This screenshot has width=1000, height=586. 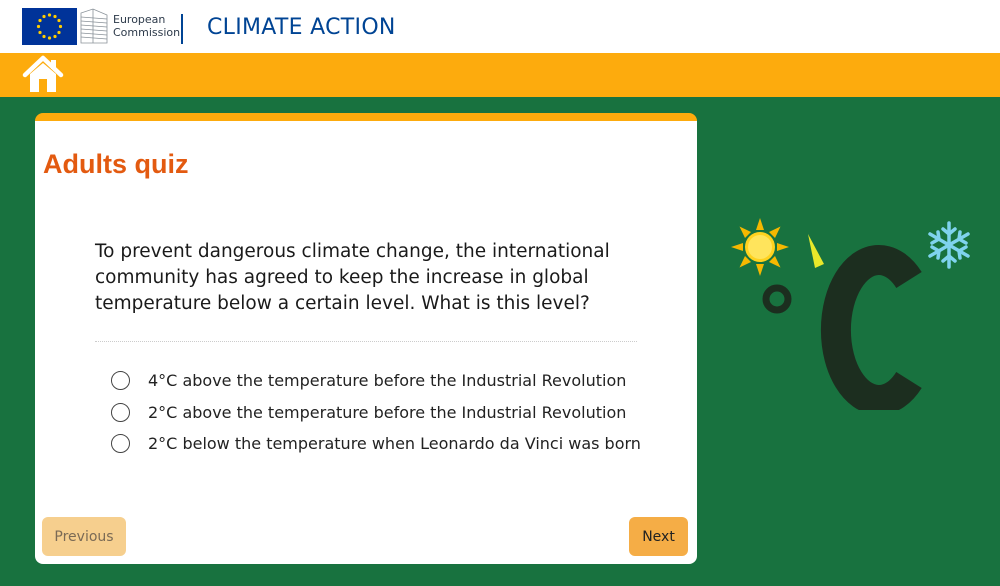 What do you see at coordinates (116, 164) in the screenshot?
I see `quiz-title: Adults quiz` at bounding box center [116, 164].